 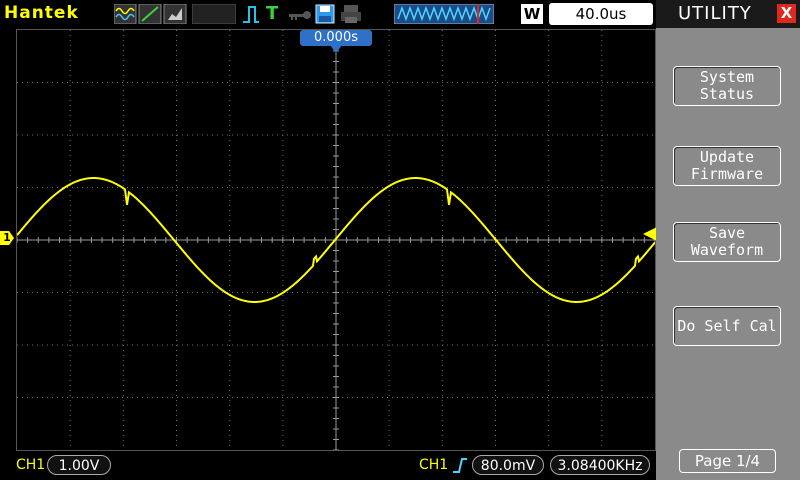 I want to click on printer-icon, so click(x=351, y=14).